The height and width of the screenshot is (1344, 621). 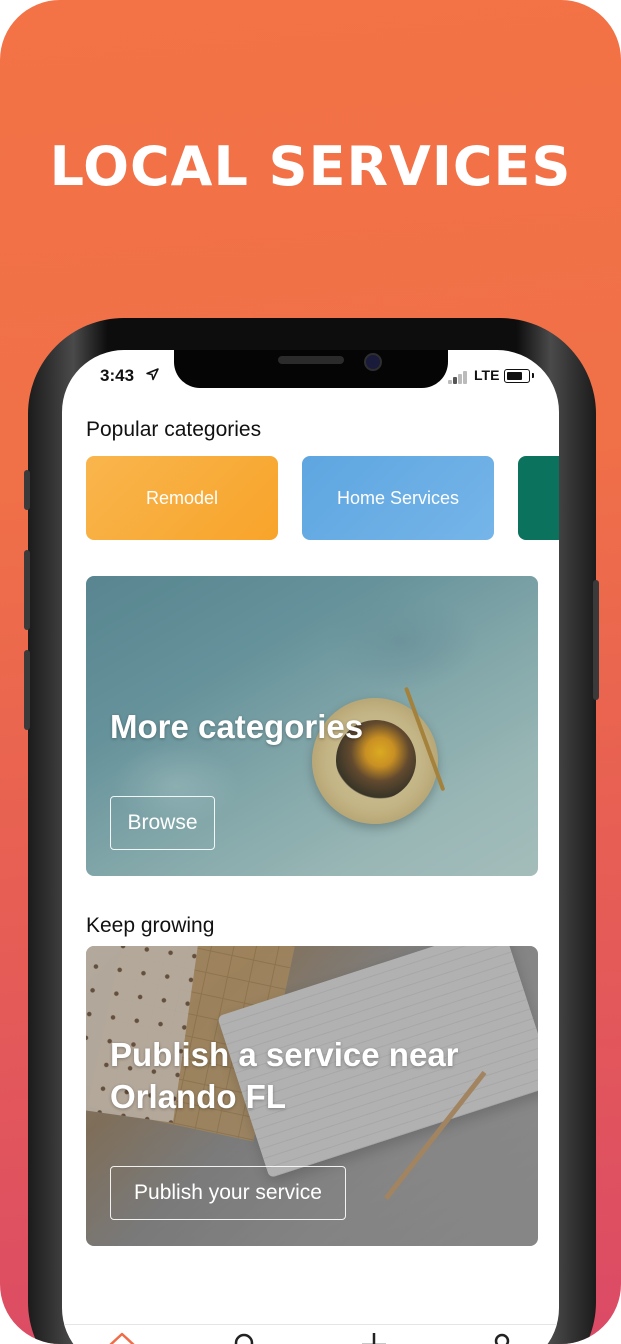 I want to click on search-icon, so click(x=244, y=1334).